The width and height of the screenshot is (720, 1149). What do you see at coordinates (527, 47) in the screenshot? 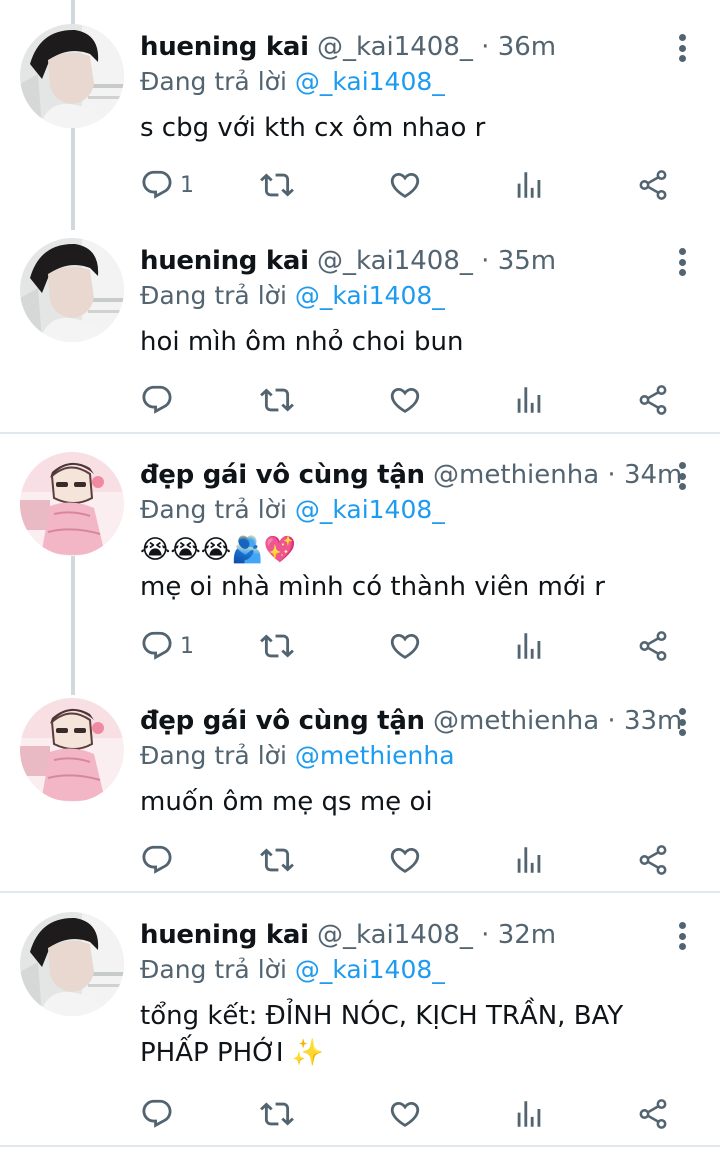
I see `timestamp: 36m` at bounding box center [527, 47].